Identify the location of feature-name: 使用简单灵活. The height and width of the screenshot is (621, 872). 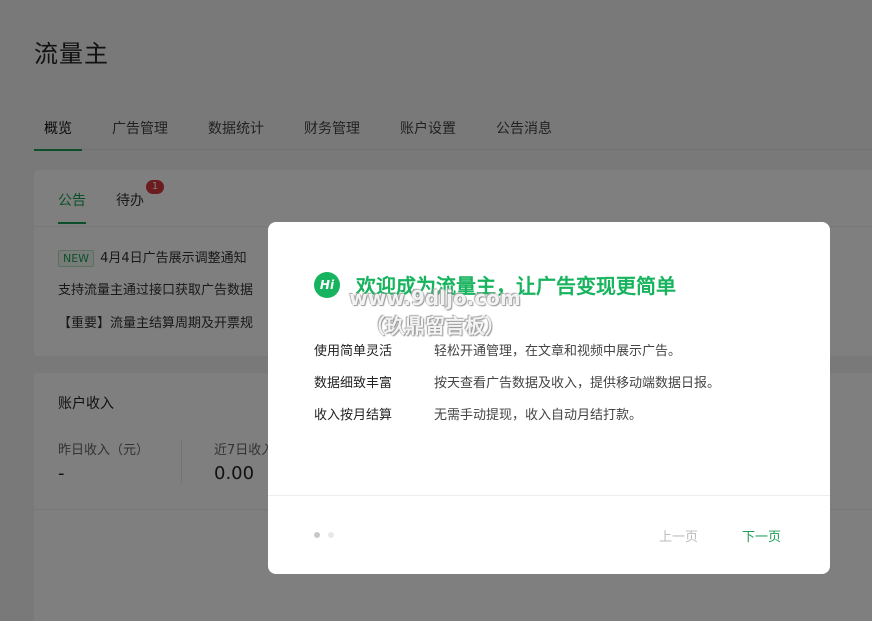
(353, 351).